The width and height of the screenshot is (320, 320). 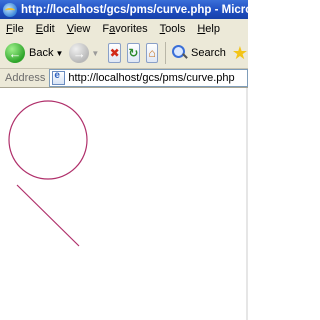 I want to click on page-edge, so click(x=247, y=204).